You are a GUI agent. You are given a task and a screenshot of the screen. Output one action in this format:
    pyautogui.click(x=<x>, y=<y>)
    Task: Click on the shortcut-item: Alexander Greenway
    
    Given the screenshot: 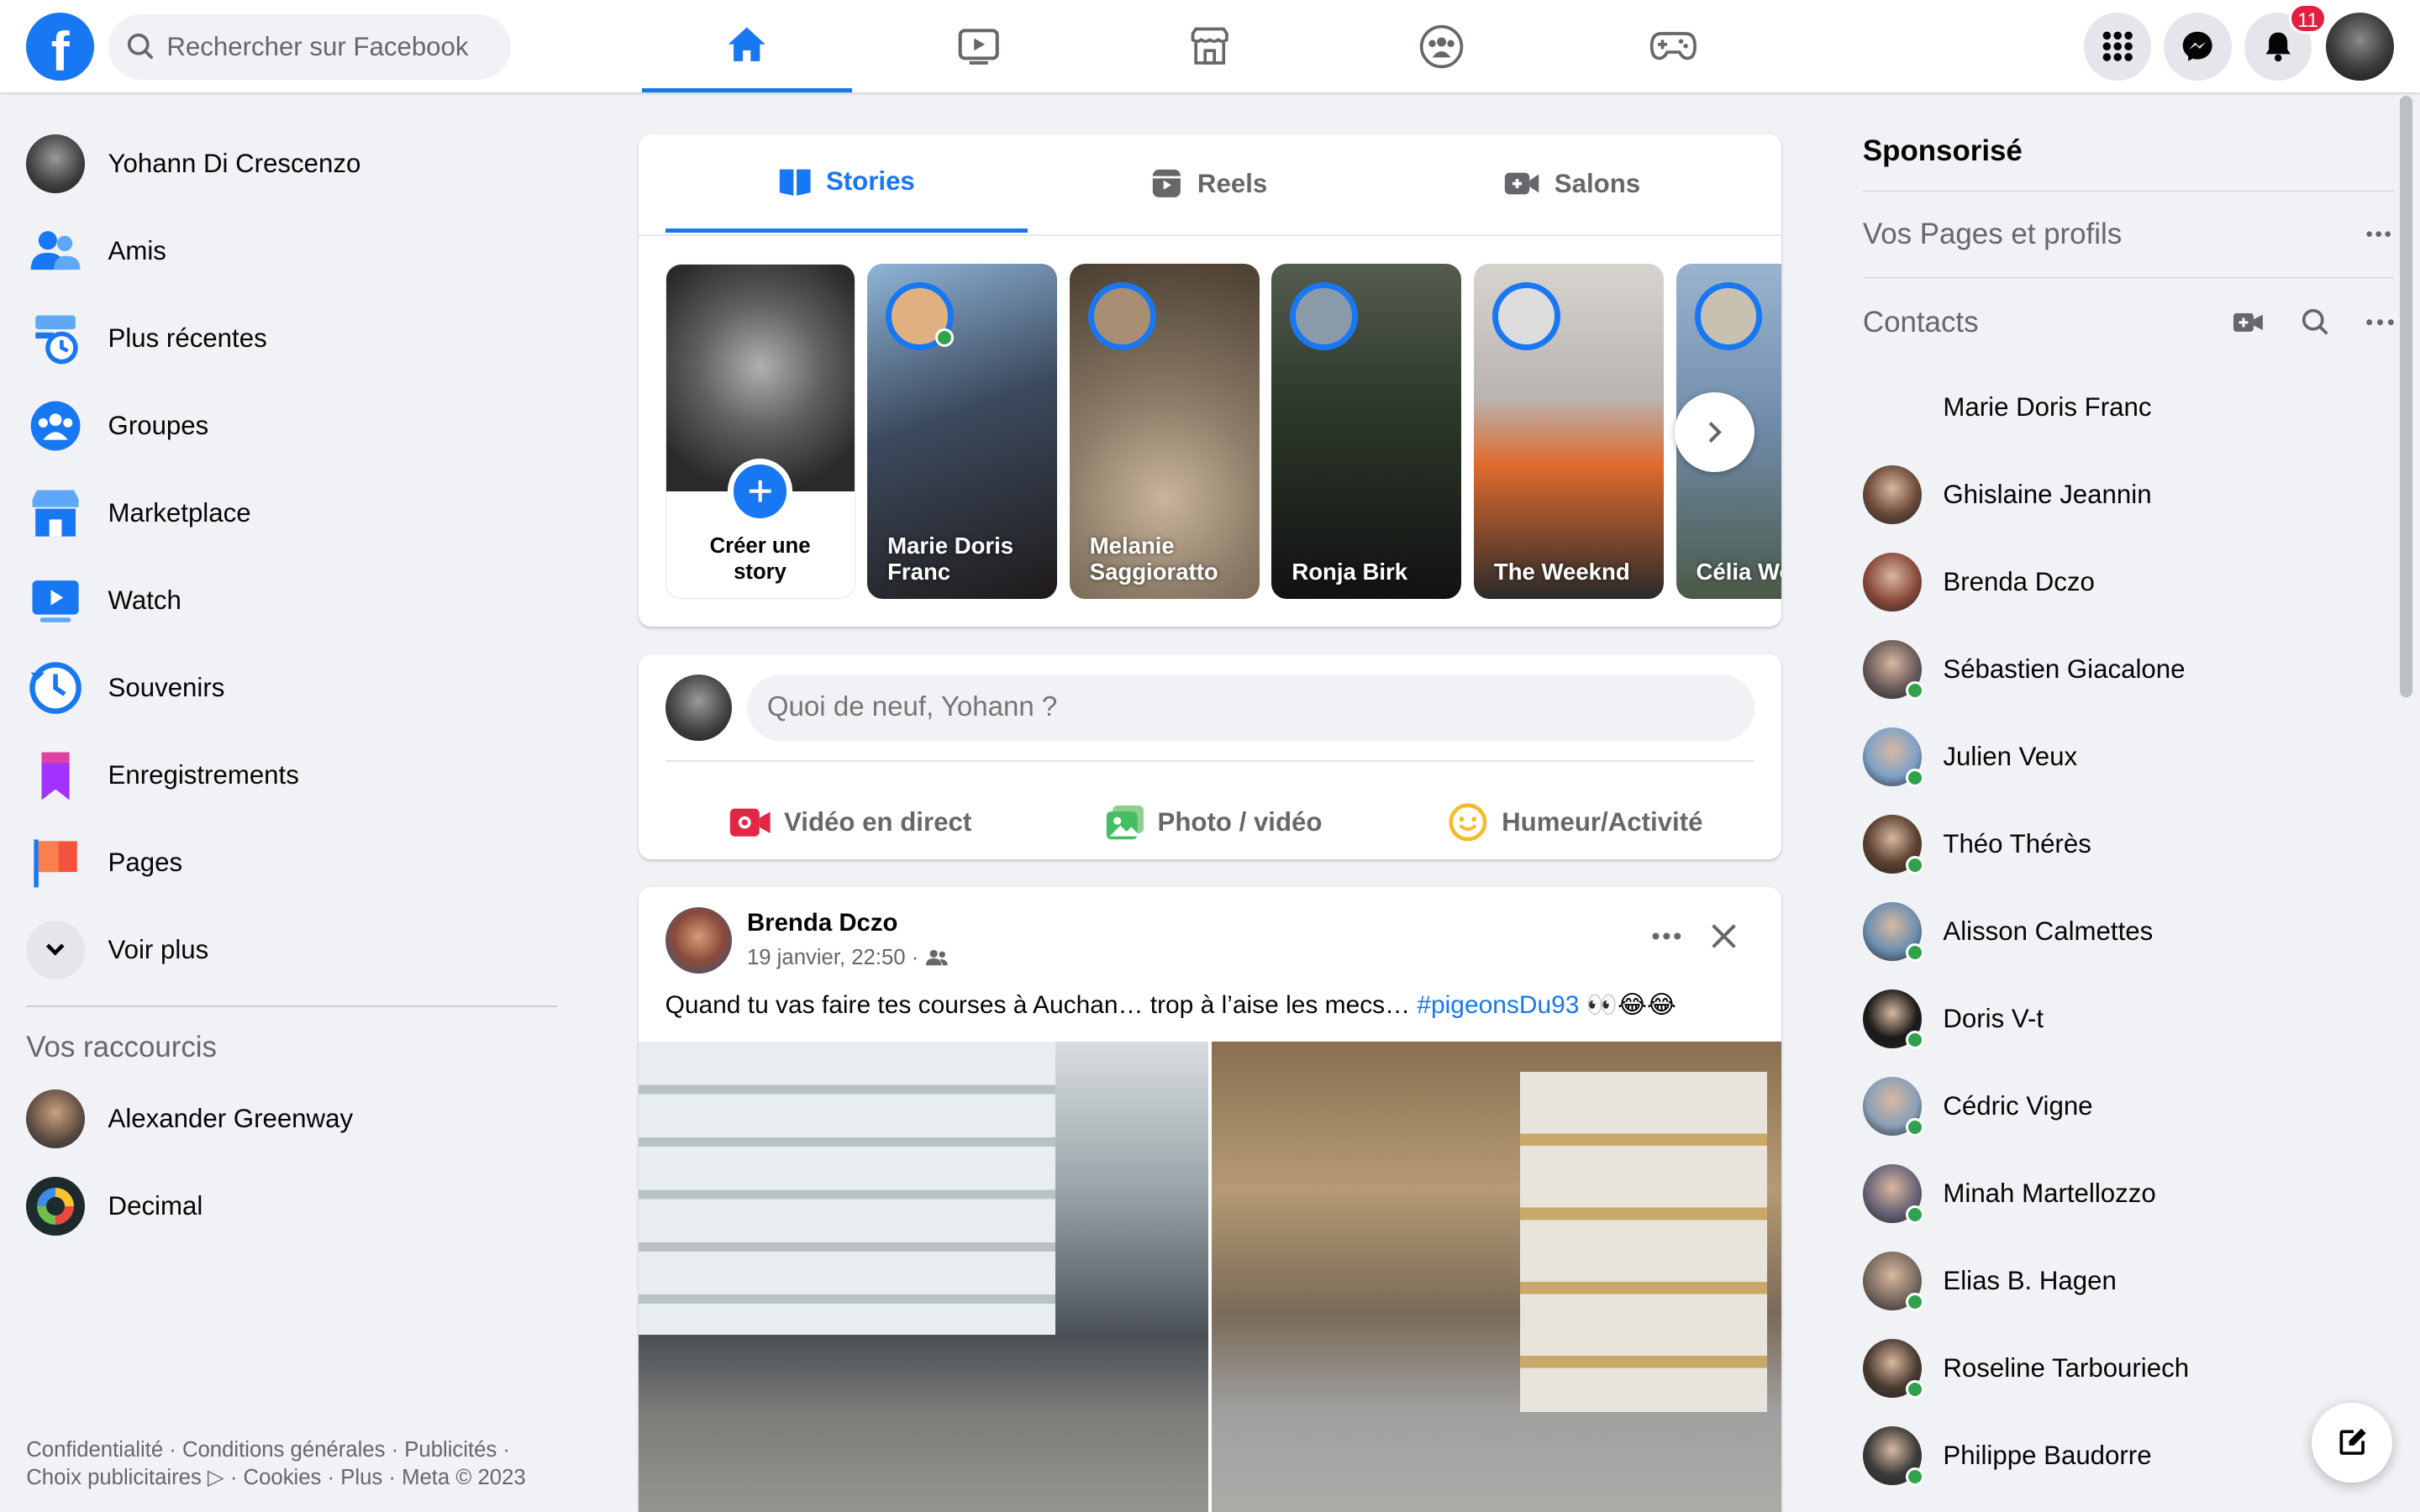 What is the action you would take?
    pyautogui.click(x=291, y=1119)
    